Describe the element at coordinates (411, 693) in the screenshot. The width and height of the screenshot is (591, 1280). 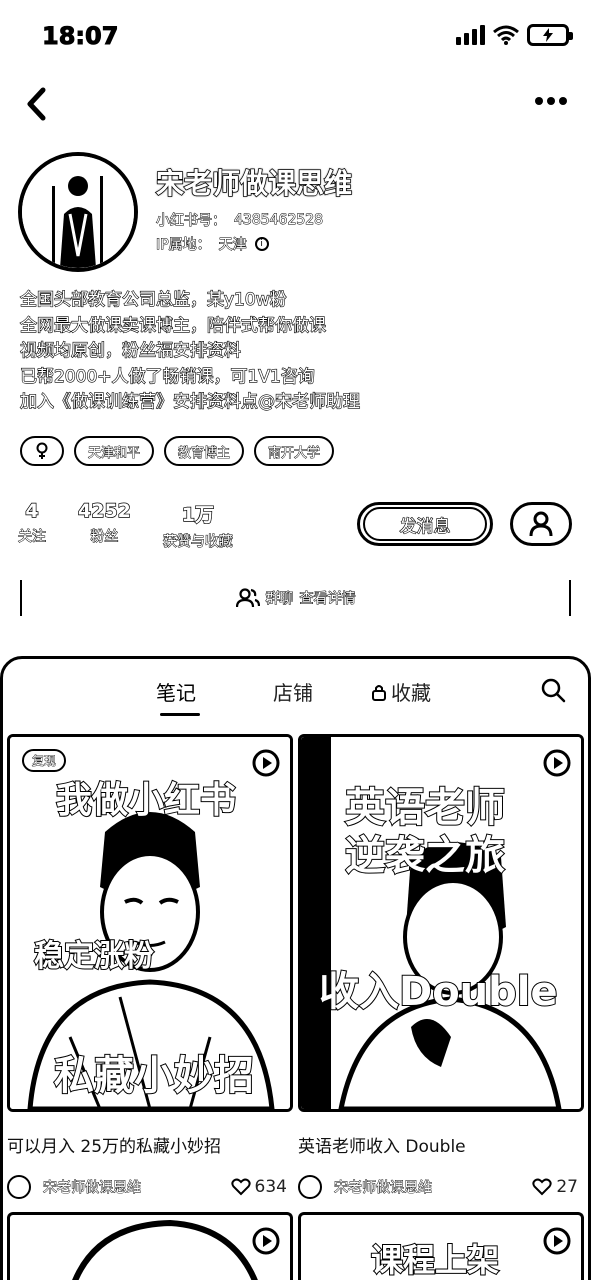
I see `tab-favorites-label: 收藏` at that location.